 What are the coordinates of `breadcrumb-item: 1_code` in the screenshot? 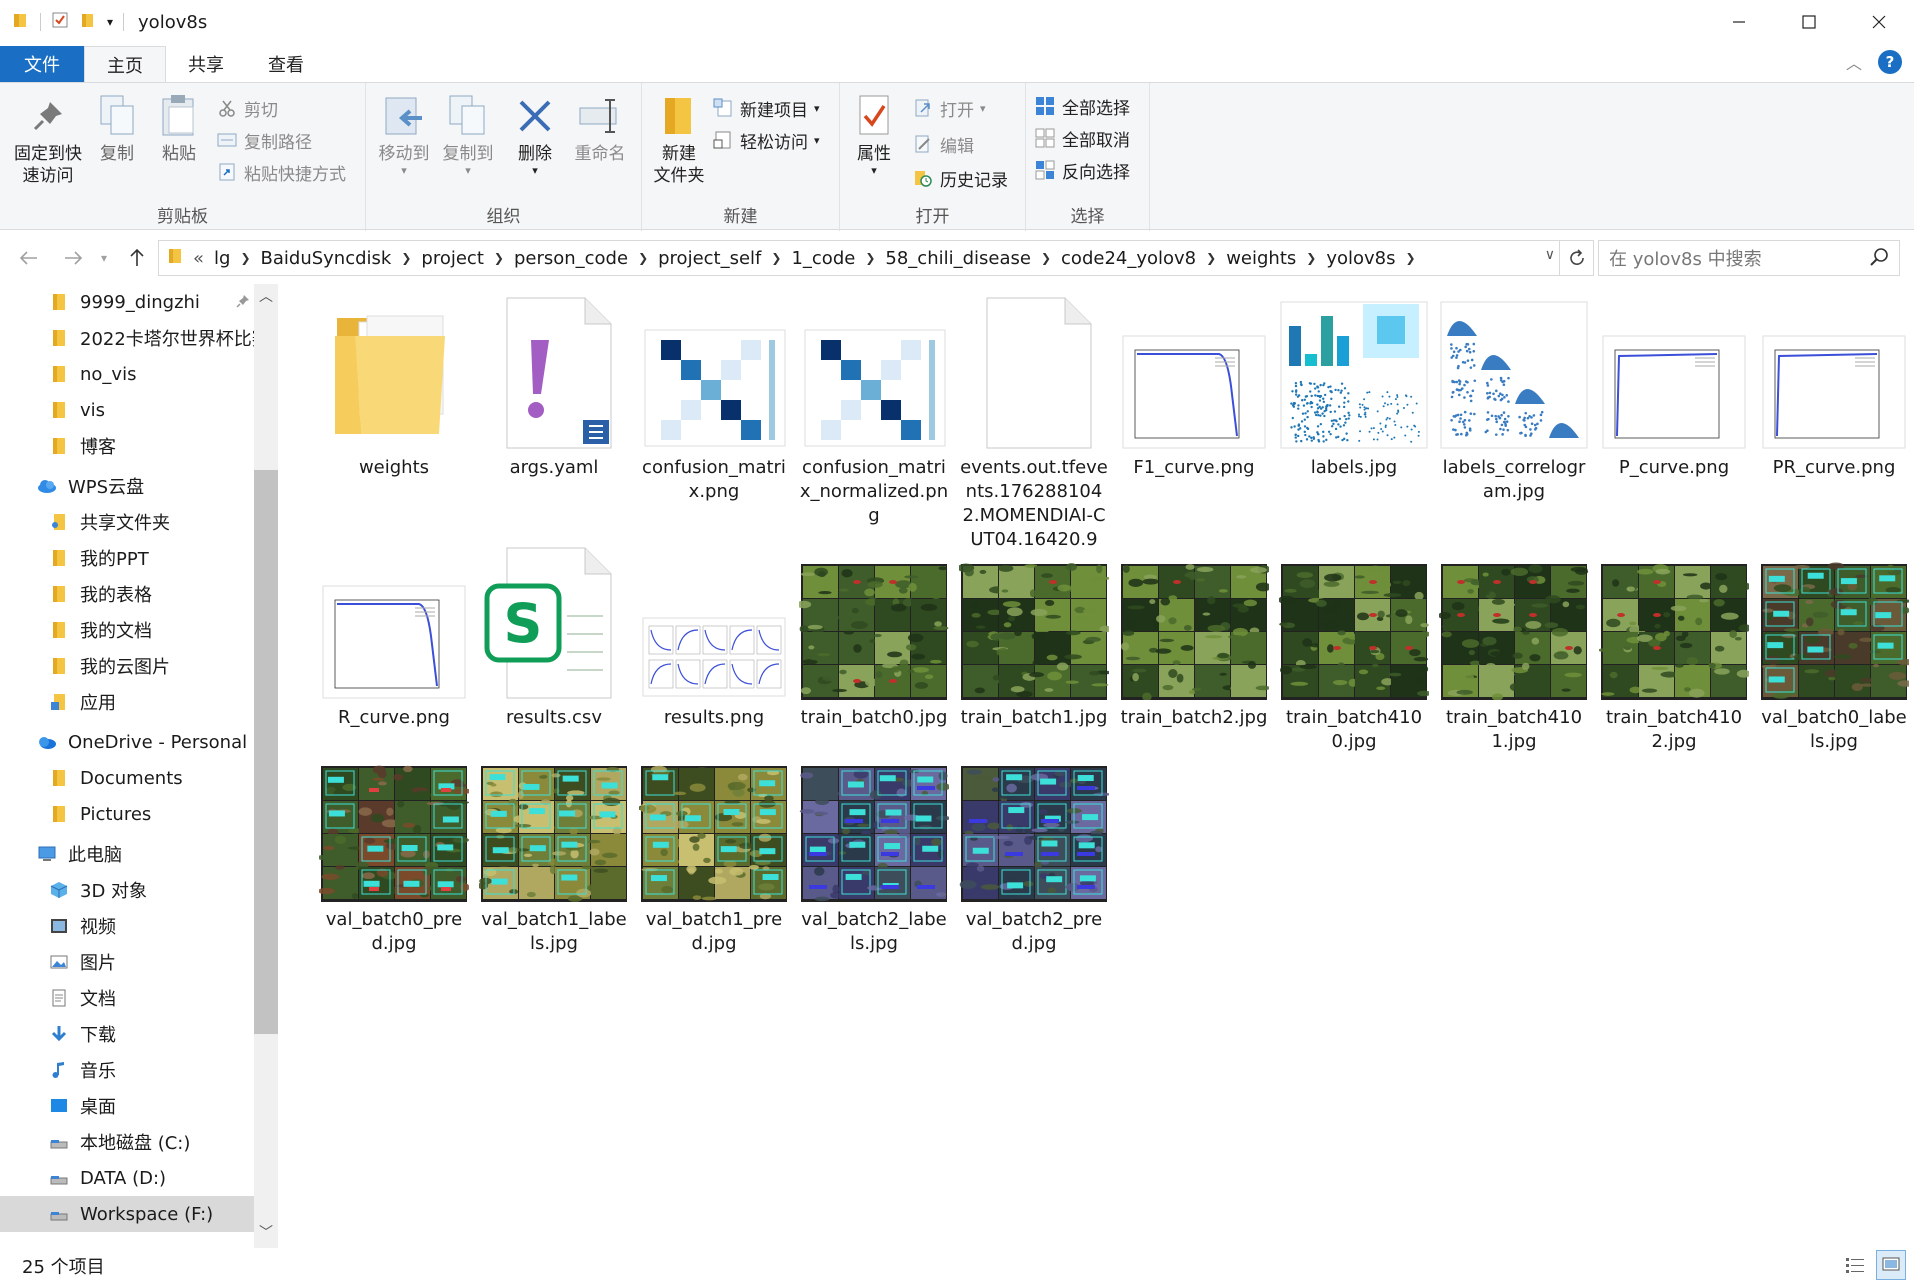 It's located at (823, 258).